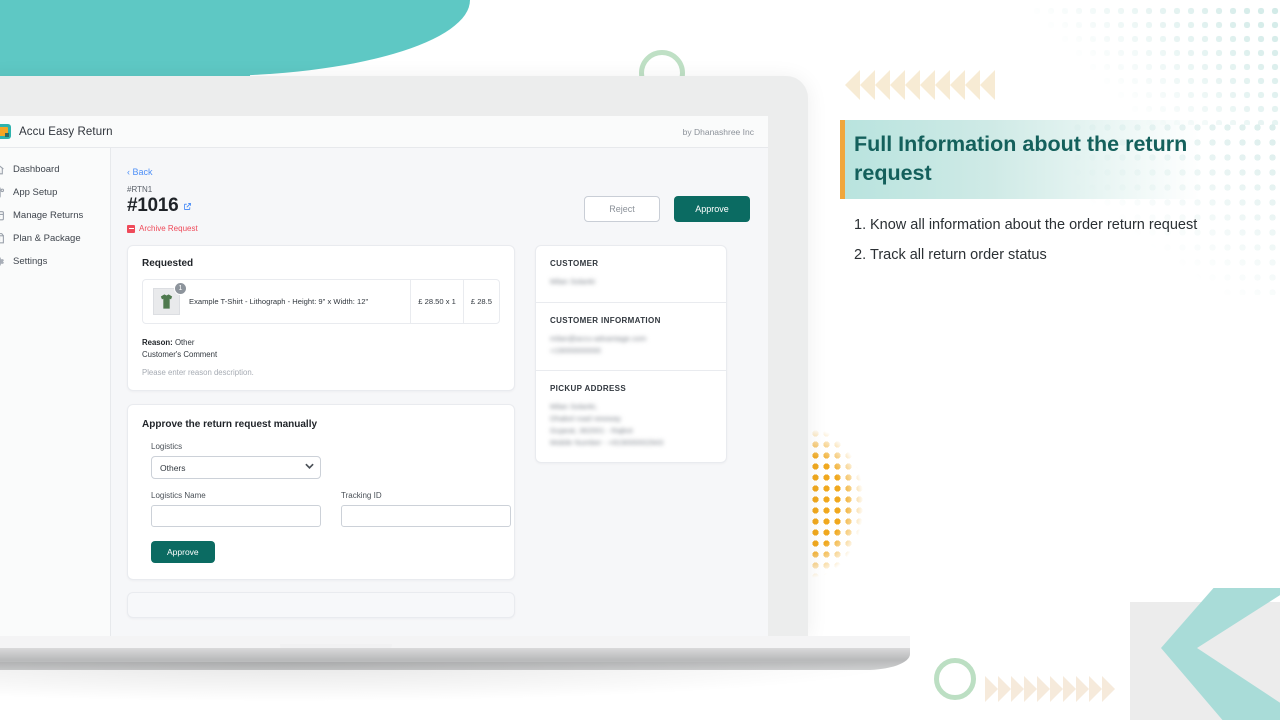 The height and width of the screenshot is (720, 1280). Describe the element at coordinates (167, 446) in the screenshot. I see `logistics-label: Logistics` at that location.